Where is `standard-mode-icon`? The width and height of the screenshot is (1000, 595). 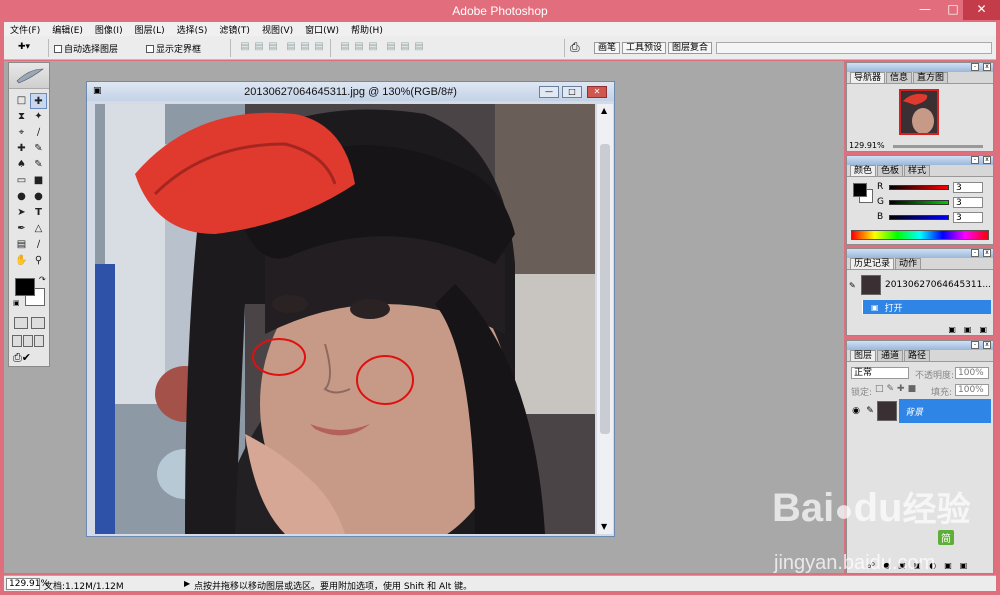 standard-mode-icon is located at coordinates (21, 323).